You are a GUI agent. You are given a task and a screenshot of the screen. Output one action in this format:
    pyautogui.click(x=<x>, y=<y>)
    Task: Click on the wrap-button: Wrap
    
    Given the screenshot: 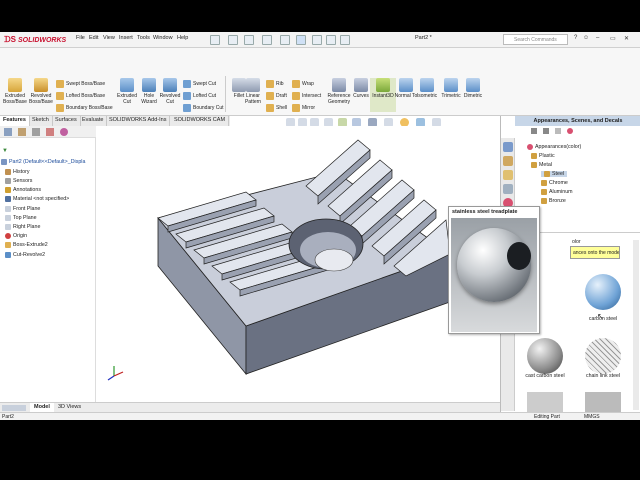 What is the action you would take?
    pyautogui.click(x=306, y=84)
    